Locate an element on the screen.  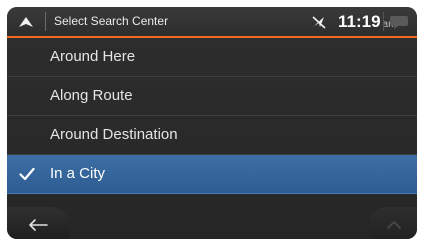
header-bar: Select Search Center 11:19 am is located at coordinates (212, 21).